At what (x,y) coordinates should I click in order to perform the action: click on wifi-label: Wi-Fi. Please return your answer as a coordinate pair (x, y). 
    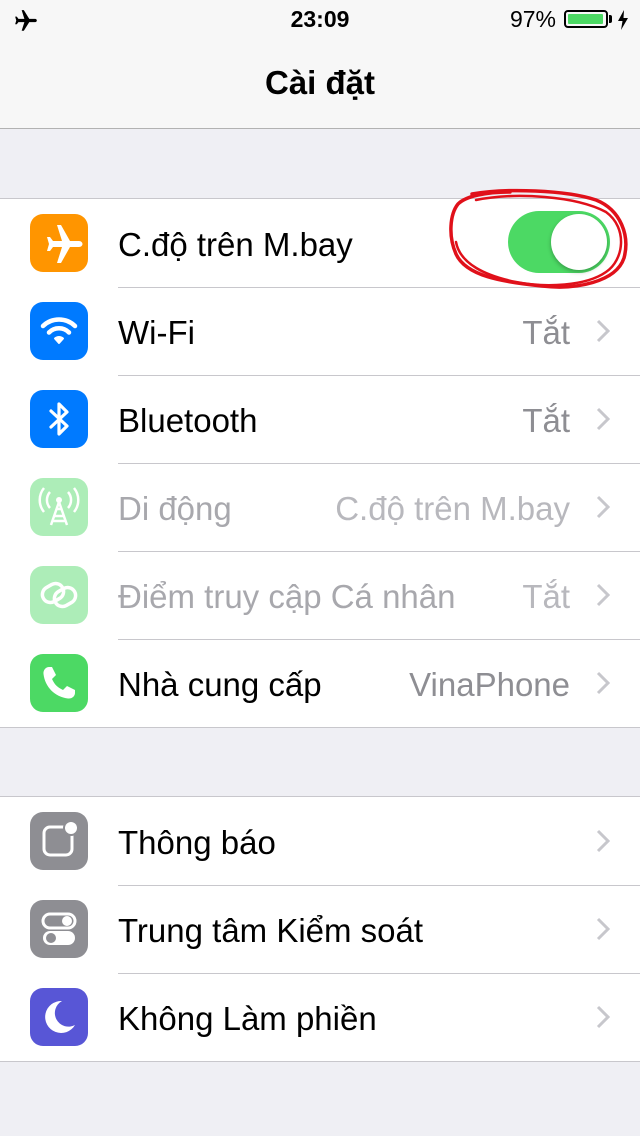
    Looking at the image, I should click on (156, 332).